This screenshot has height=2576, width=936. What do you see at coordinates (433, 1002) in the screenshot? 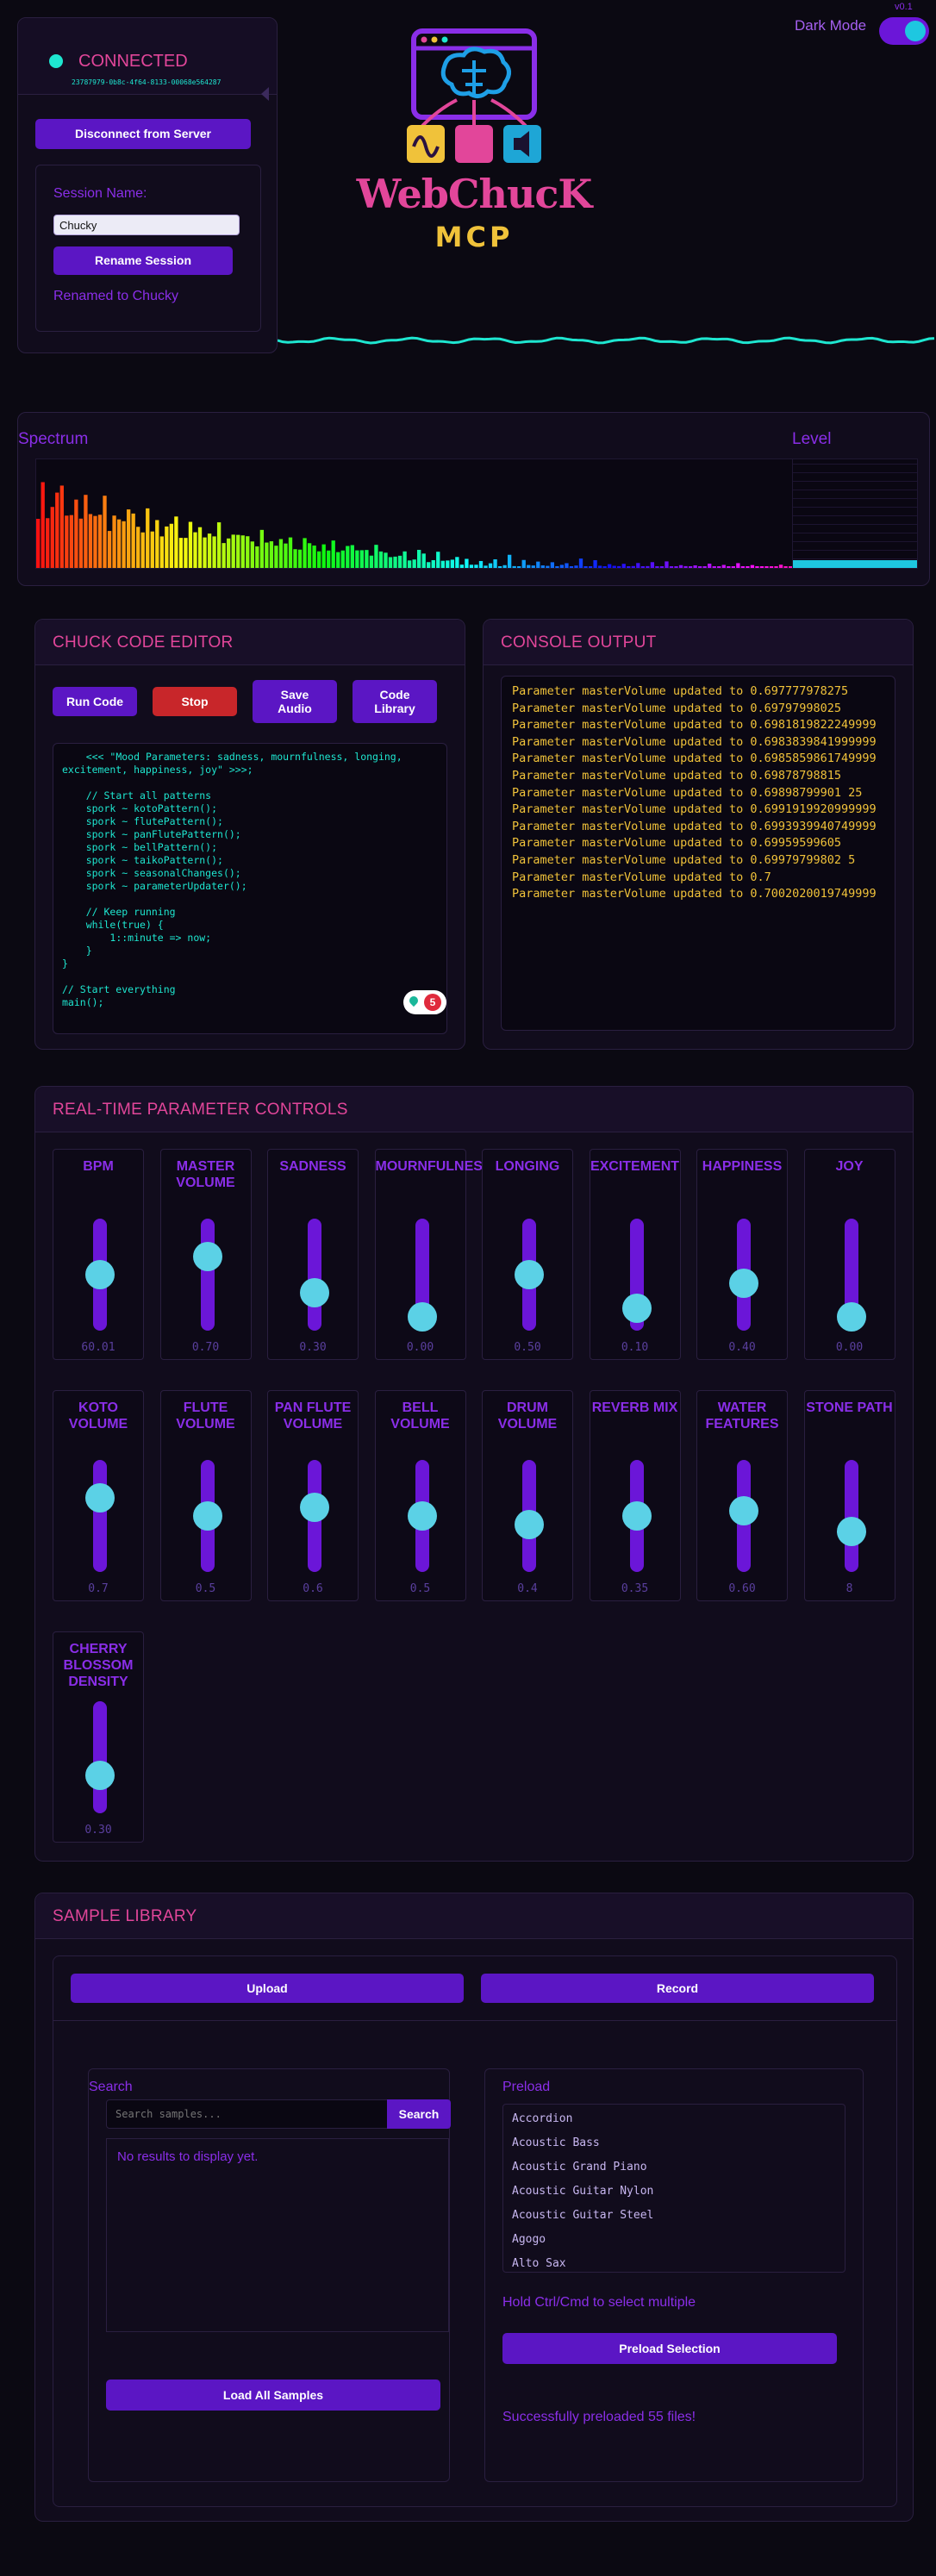
I see `badge-count: 5` at bounding box center [433, 1002].